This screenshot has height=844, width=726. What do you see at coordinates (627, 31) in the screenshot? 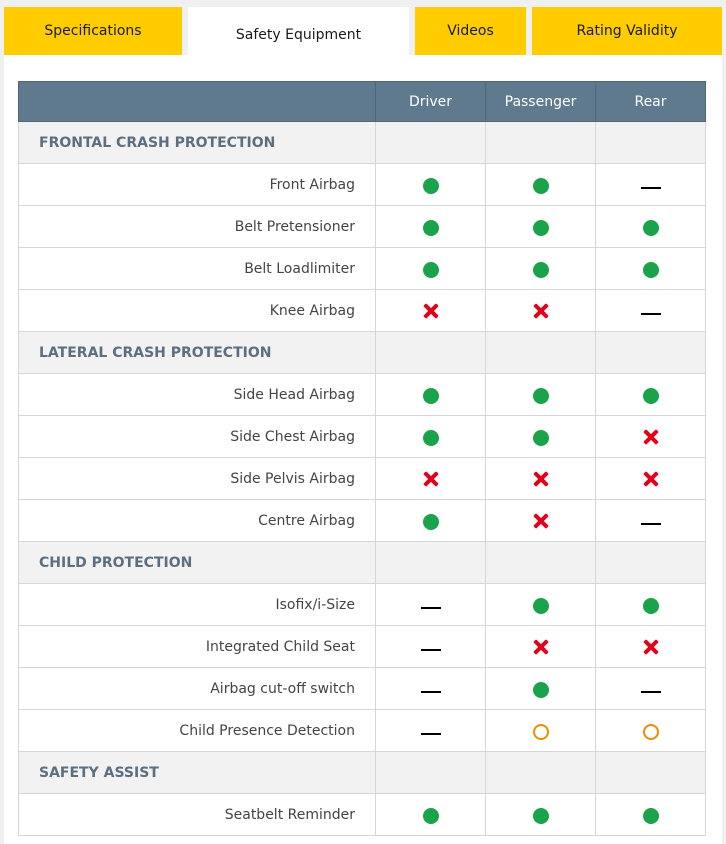
I see `tab-rating-validity: Rating Validity` at bounding box center [627, 31].